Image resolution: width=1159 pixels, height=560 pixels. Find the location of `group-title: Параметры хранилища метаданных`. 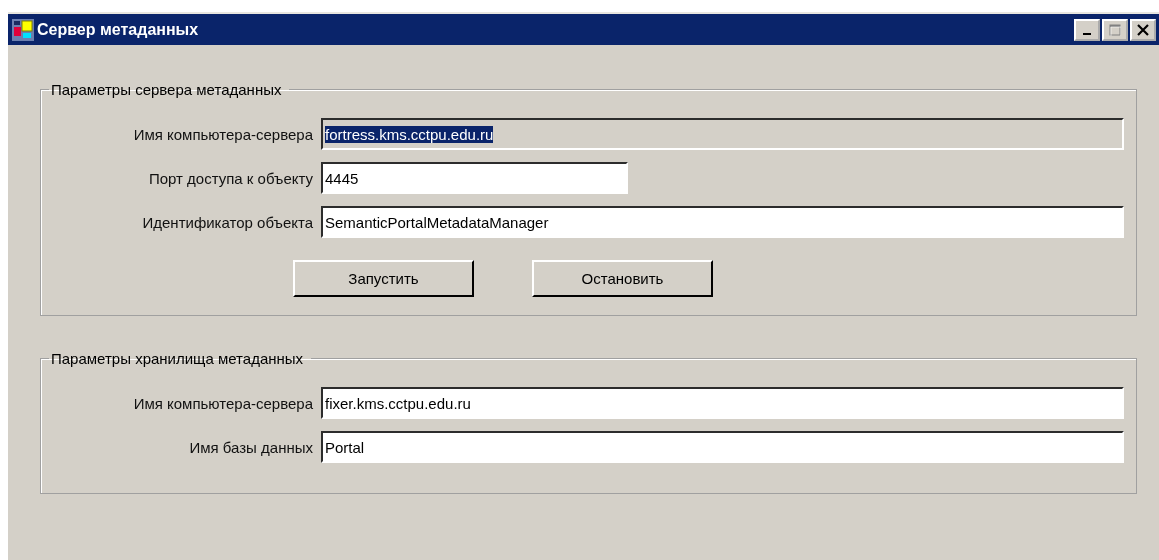

group-title: Параметры хранилища метаданных is located at coordinates (177, 358).